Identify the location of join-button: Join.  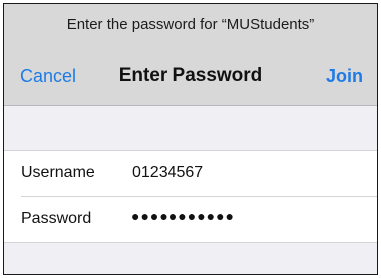
(344, 76).